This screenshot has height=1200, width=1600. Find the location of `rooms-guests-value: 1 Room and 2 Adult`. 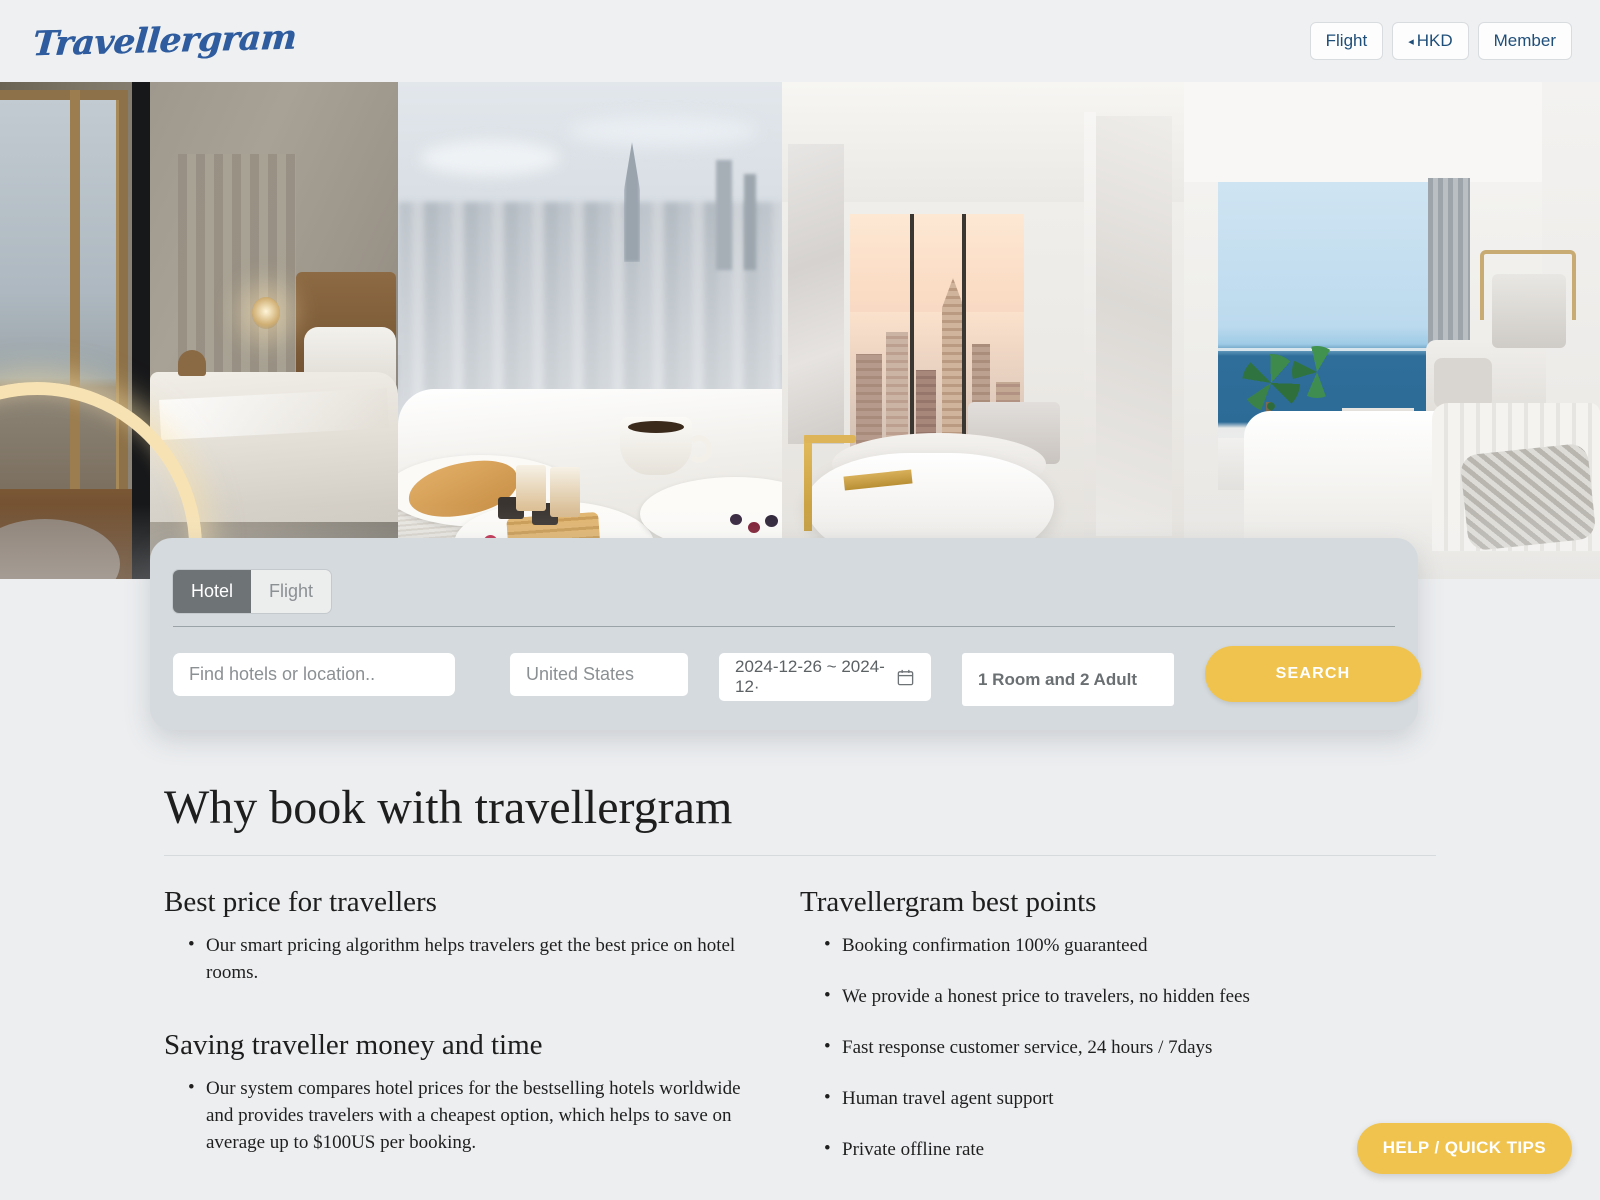

rooms-guests-value: 1 Room and 2 Adult is located at coordinates (1057, 679).